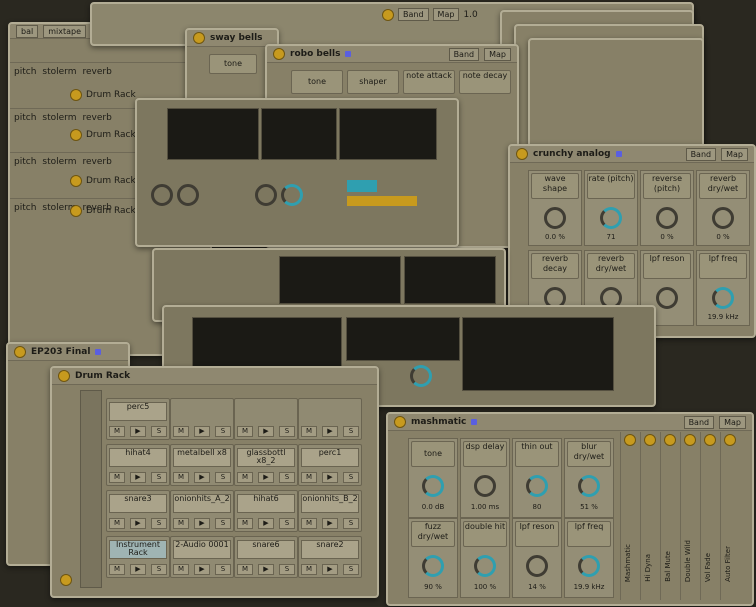  What do you see at coordinates (287, 569) in the screenshot?
I see `drum-pad-3-2-solo: S` at bounding box center [287, 569].